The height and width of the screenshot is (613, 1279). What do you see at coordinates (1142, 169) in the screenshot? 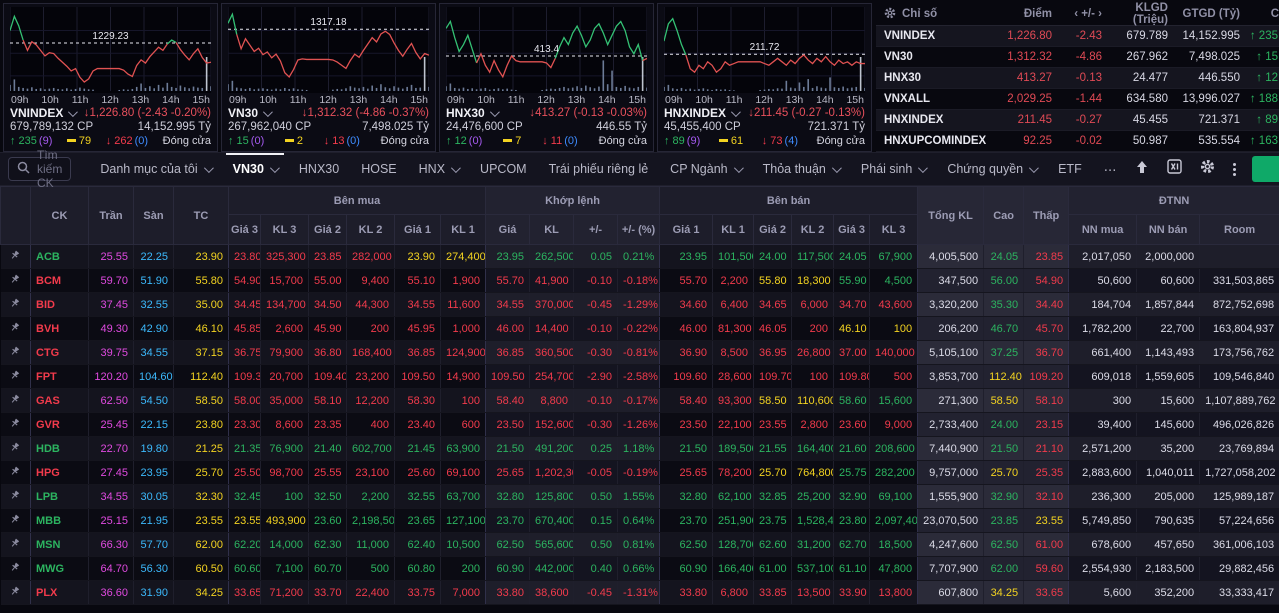
I see `upload-arrow-icon` at bounding box center [1142, 169].